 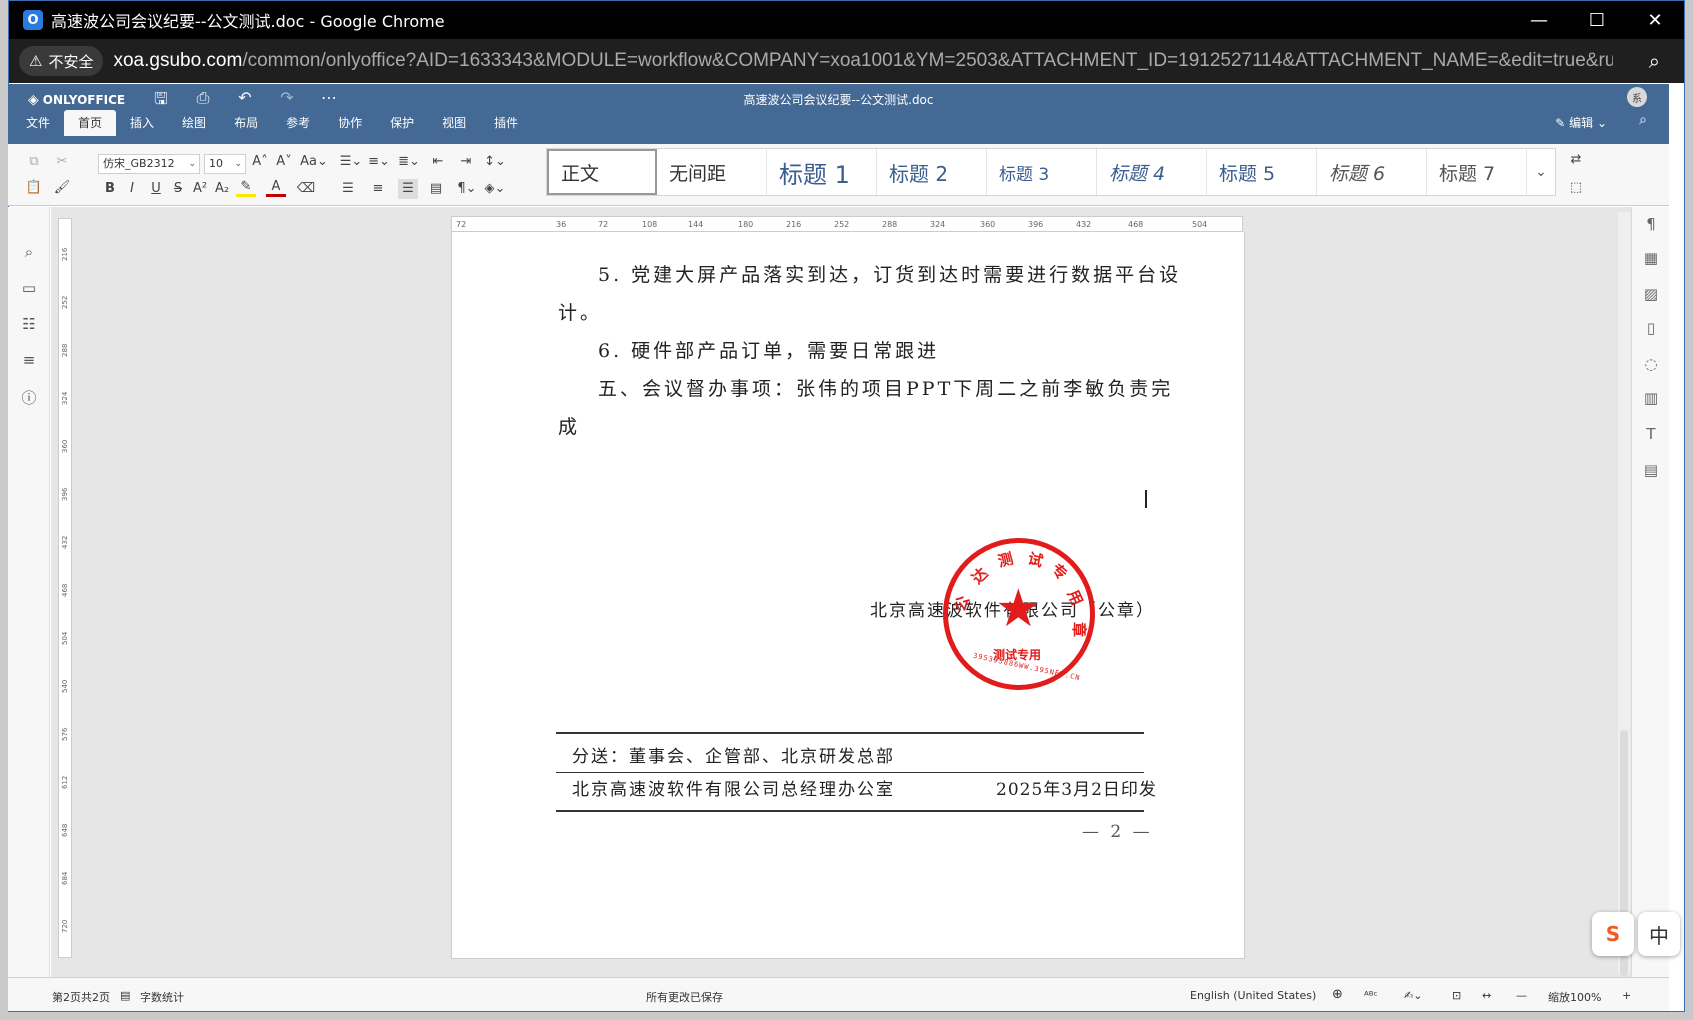 What do you see at coordinates (156, 189) in the screenshot?
I see `underline-icon: U` at bounding box center [156, 189].